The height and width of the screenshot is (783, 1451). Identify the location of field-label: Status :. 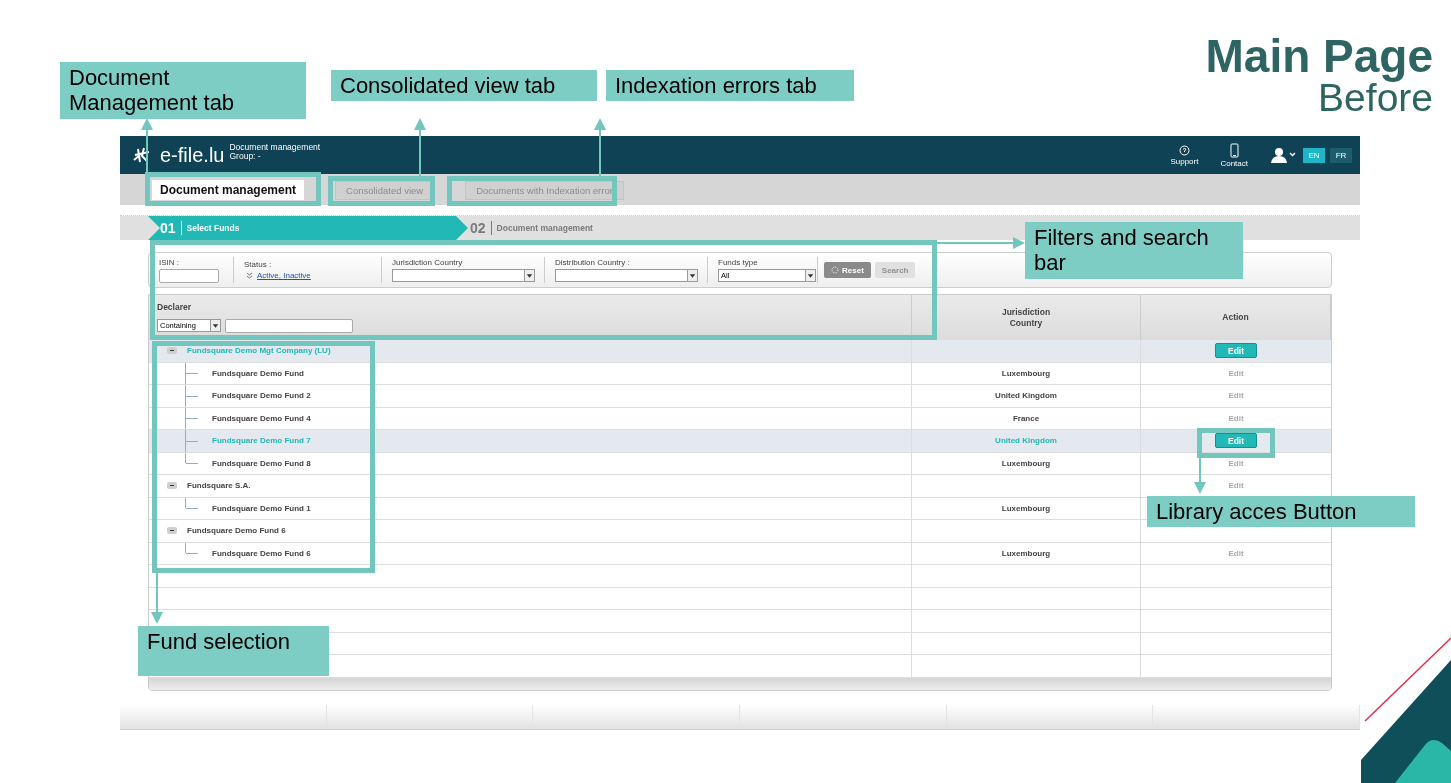
(258, 264).